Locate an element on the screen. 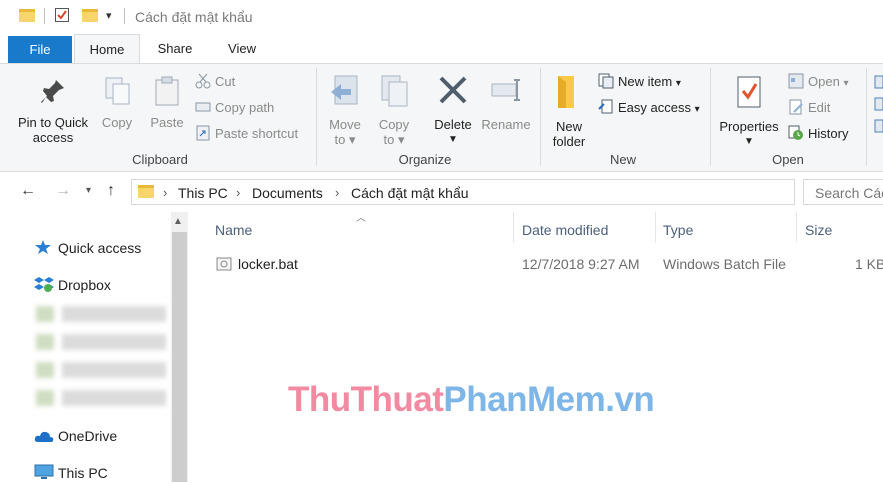  column-header-name: Name is located at coordinates (233, 230).